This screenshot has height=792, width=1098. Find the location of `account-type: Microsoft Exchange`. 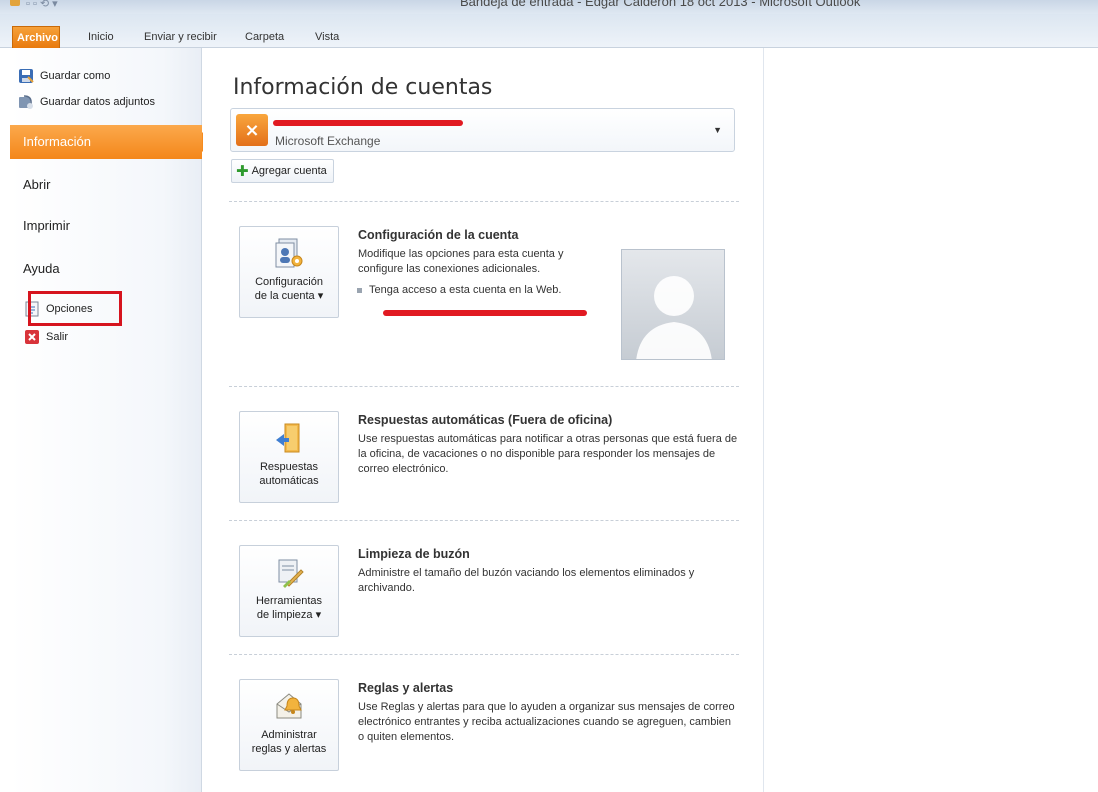

account-type: Microsoft Exchange is located at coordinates (328, 141).